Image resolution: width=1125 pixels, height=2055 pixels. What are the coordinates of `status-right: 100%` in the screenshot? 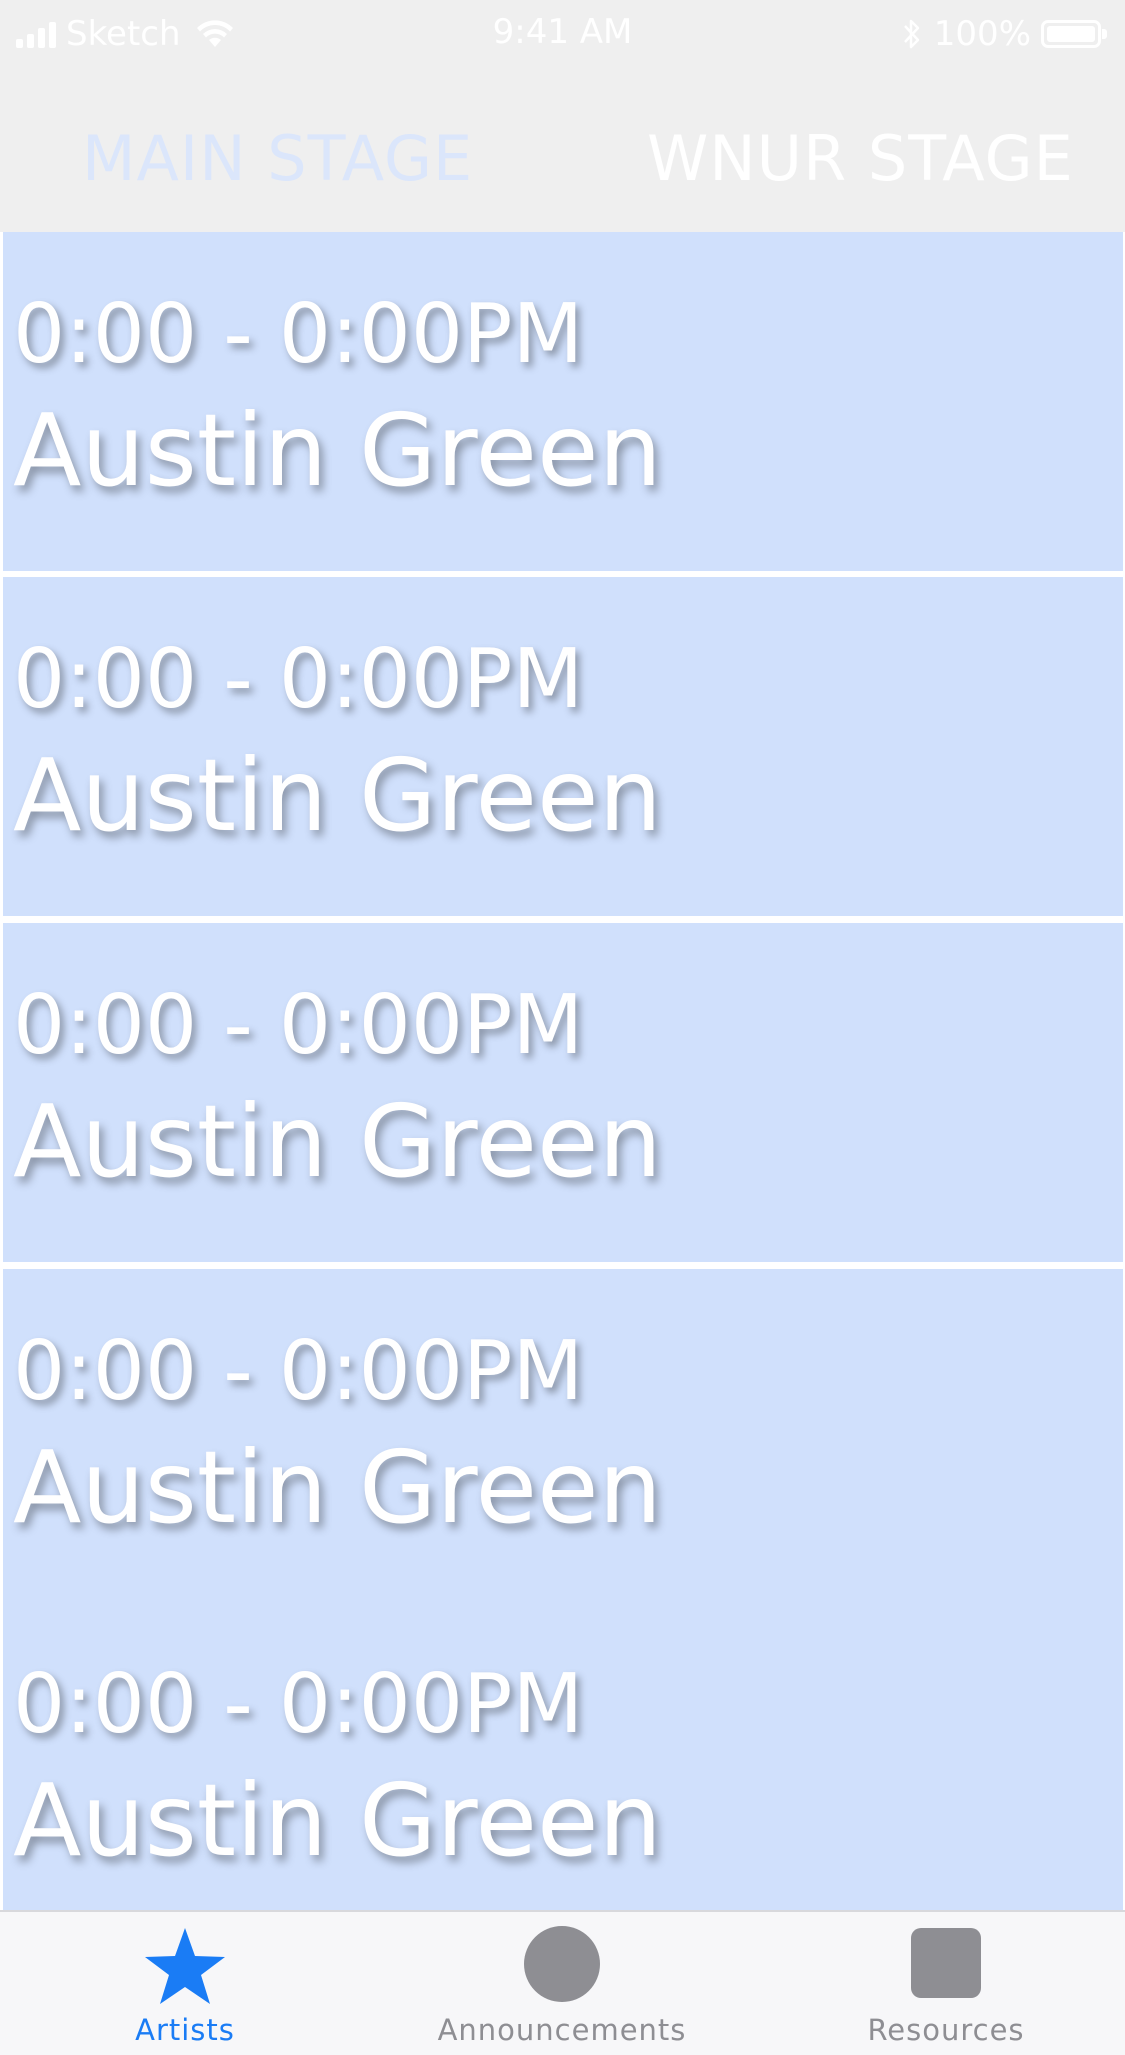 It's located at (1003, 34).